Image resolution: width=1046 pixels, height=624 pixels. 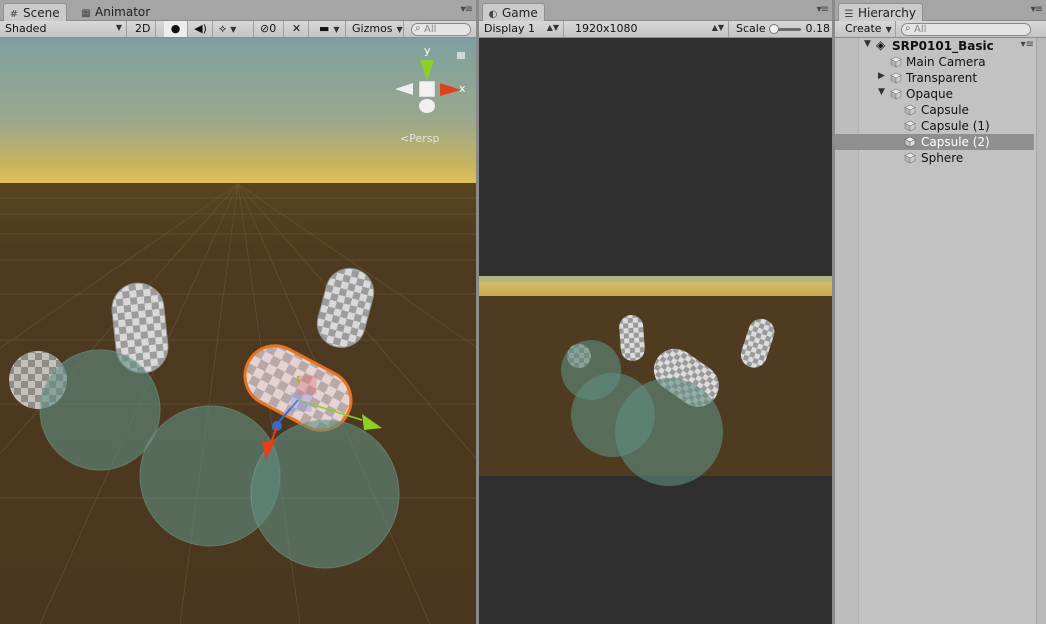 I want to click on hierarchy-toolbar: Create ▼ ⌕ All, so click(x=940, y=29).